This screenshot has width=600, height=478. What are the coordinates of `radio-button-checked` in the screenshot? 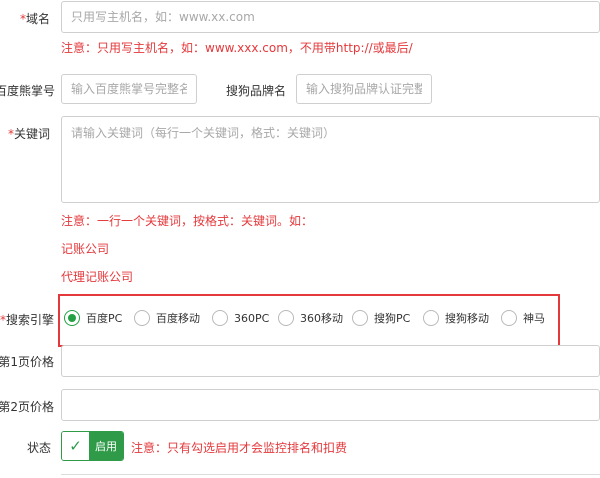 It's located at (72, 318).